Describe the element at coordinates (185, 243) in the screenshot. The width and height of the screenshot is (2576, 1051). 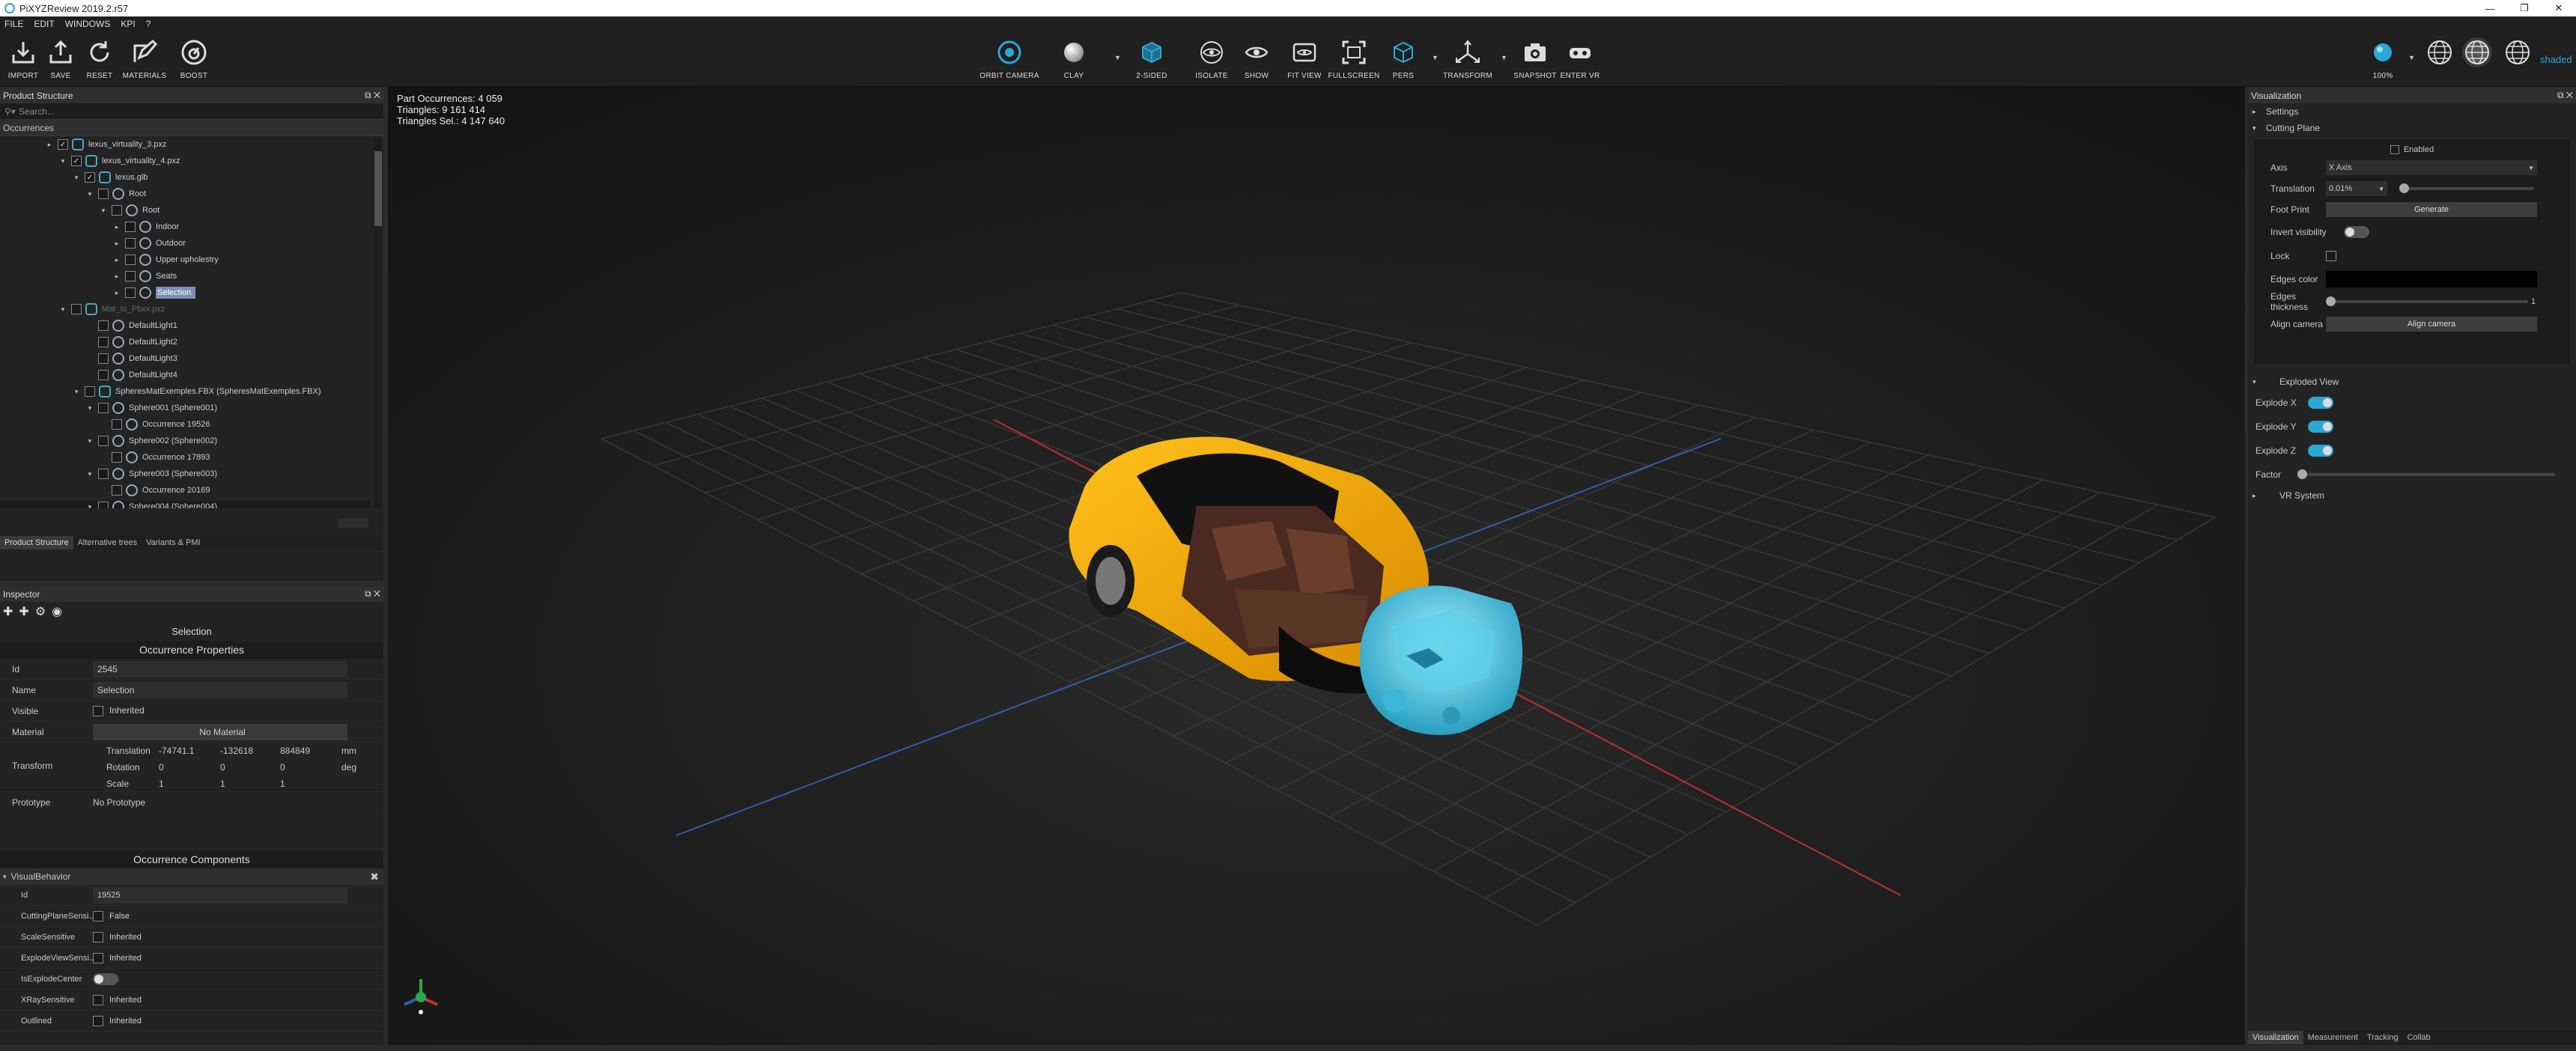
I see `tree-row: ▸ Outdoor` at that location.